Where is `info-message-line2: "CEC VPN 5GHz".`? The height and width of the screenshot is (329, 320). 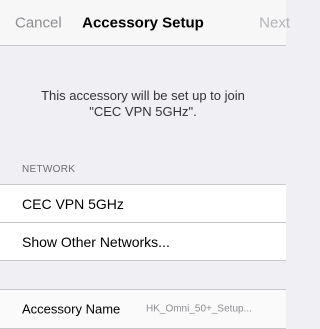 info-message-line2: "CEC VPN 5GHz". is located at coordinates (143, 111).